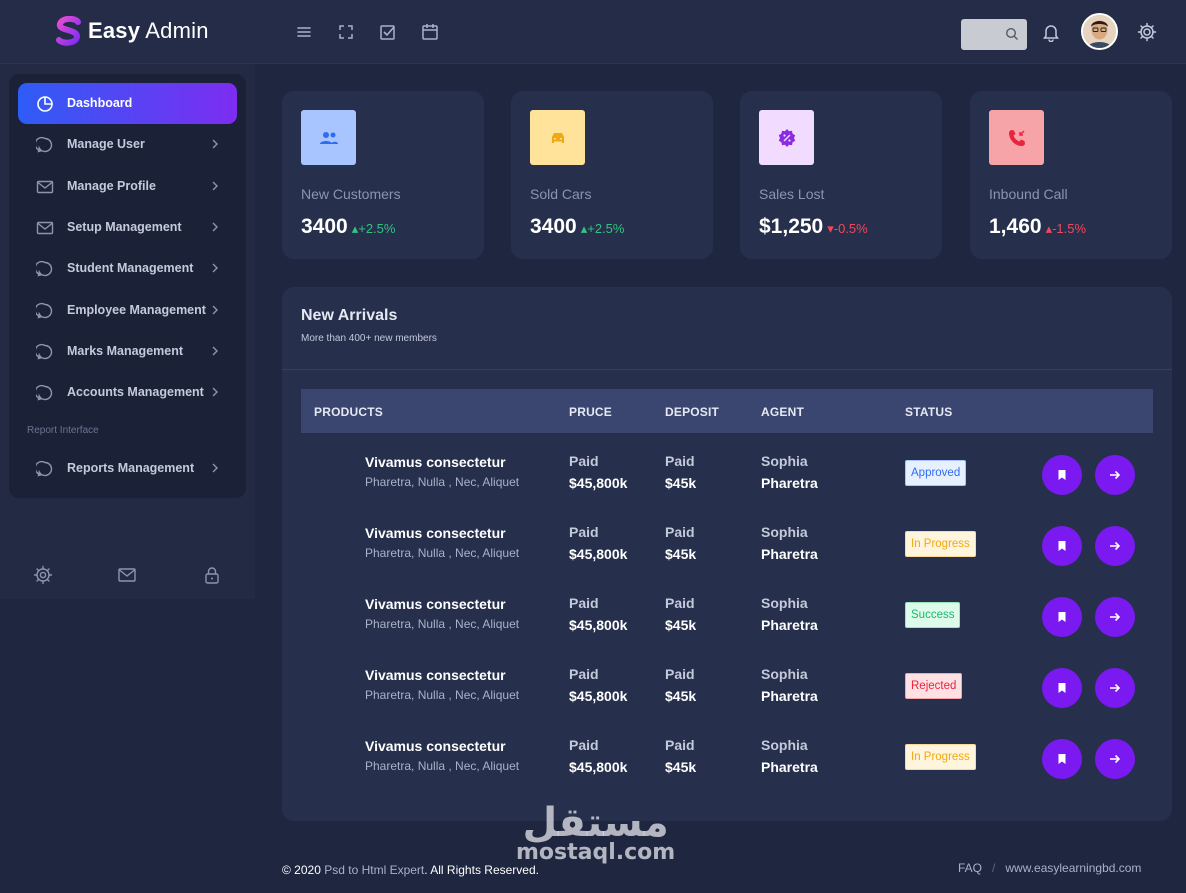 Image resolution: width=1186 pixels, height=893 pixels. I want to click on footer-faq-link: FAQ, so click(970, 868).